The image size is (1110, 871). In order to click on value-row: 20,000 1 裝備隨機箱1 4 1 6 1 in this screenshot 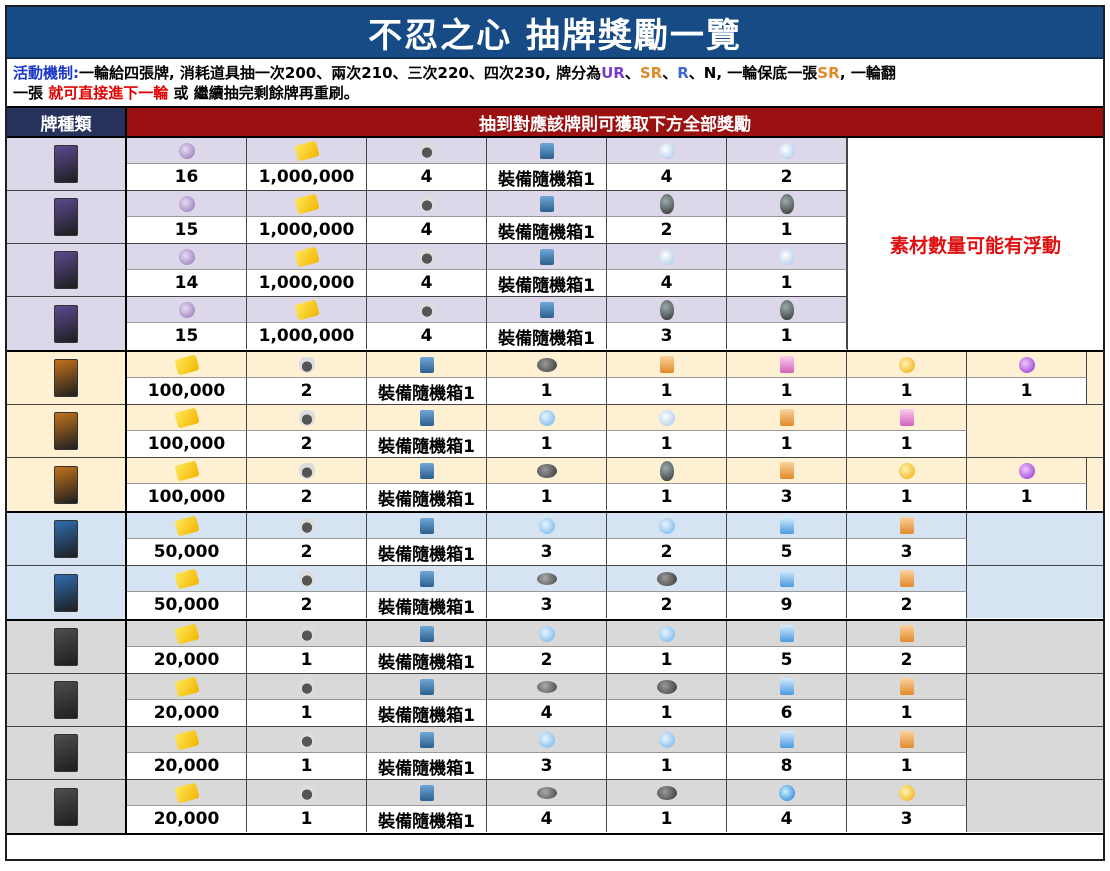, I will do `click(615, 713)`.